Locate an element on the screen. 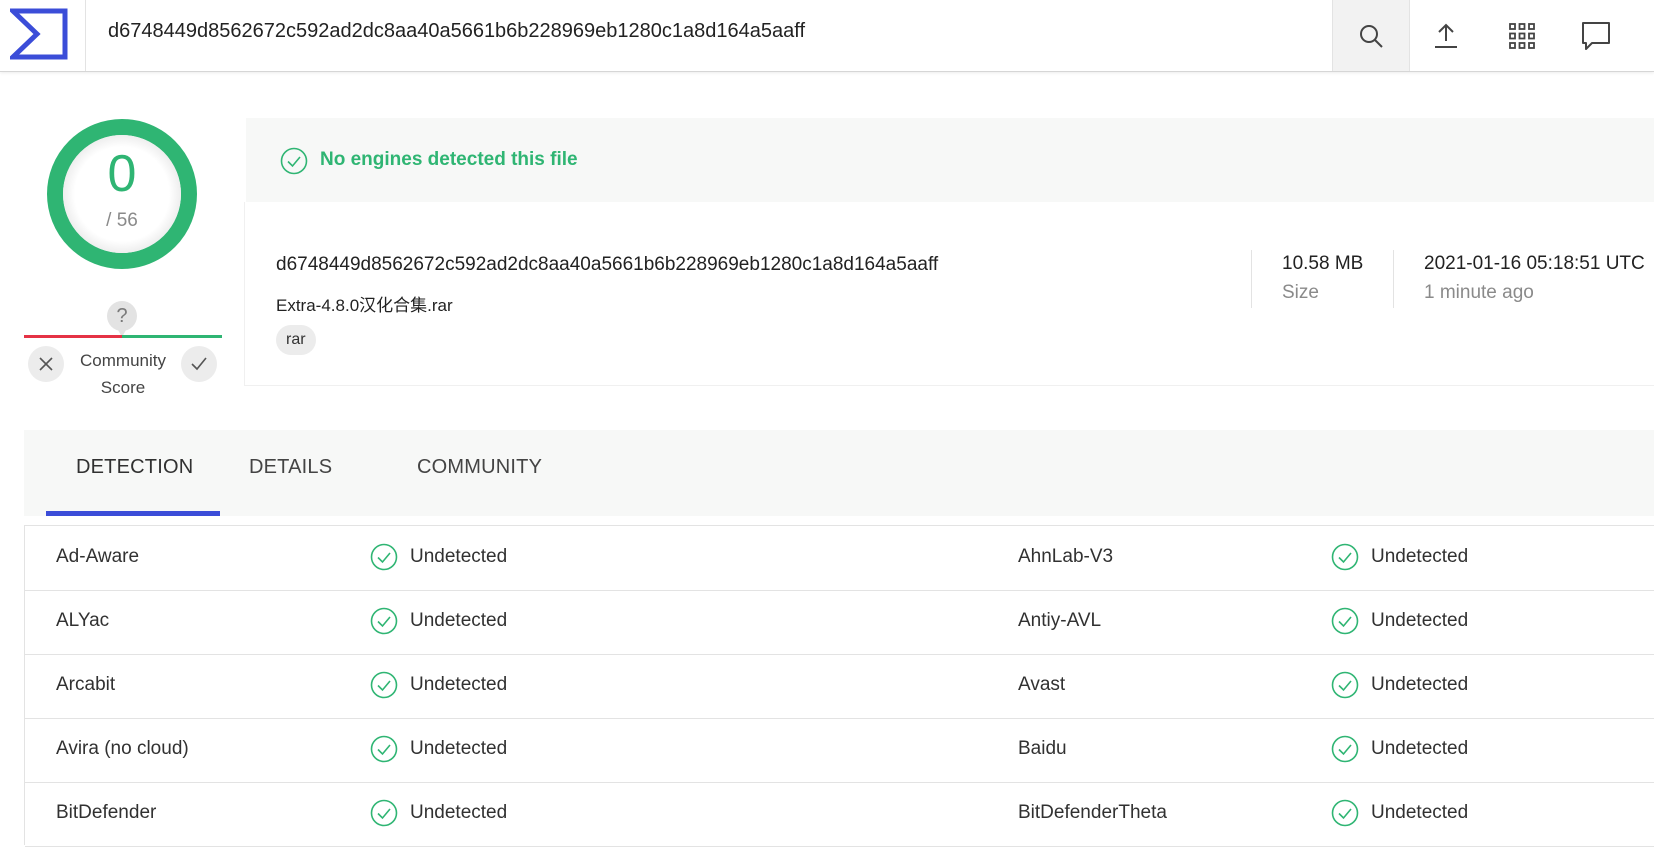 Image resolution: width=1654 pixels, height=847 pixels. detection-count: 0 is located at coordinates (122, 174).